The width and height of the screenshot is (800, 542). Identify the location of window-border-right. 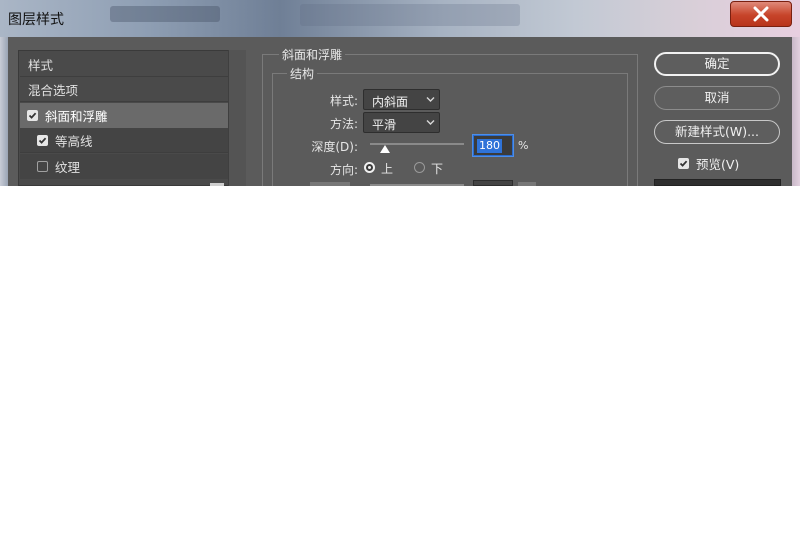
(796, 111).